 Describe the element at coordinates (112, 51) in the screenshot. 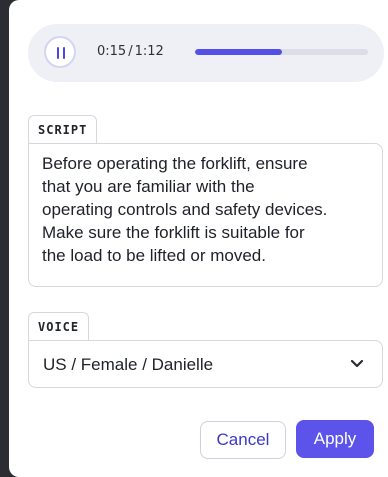

I see `current-time: 0:15` at that location.